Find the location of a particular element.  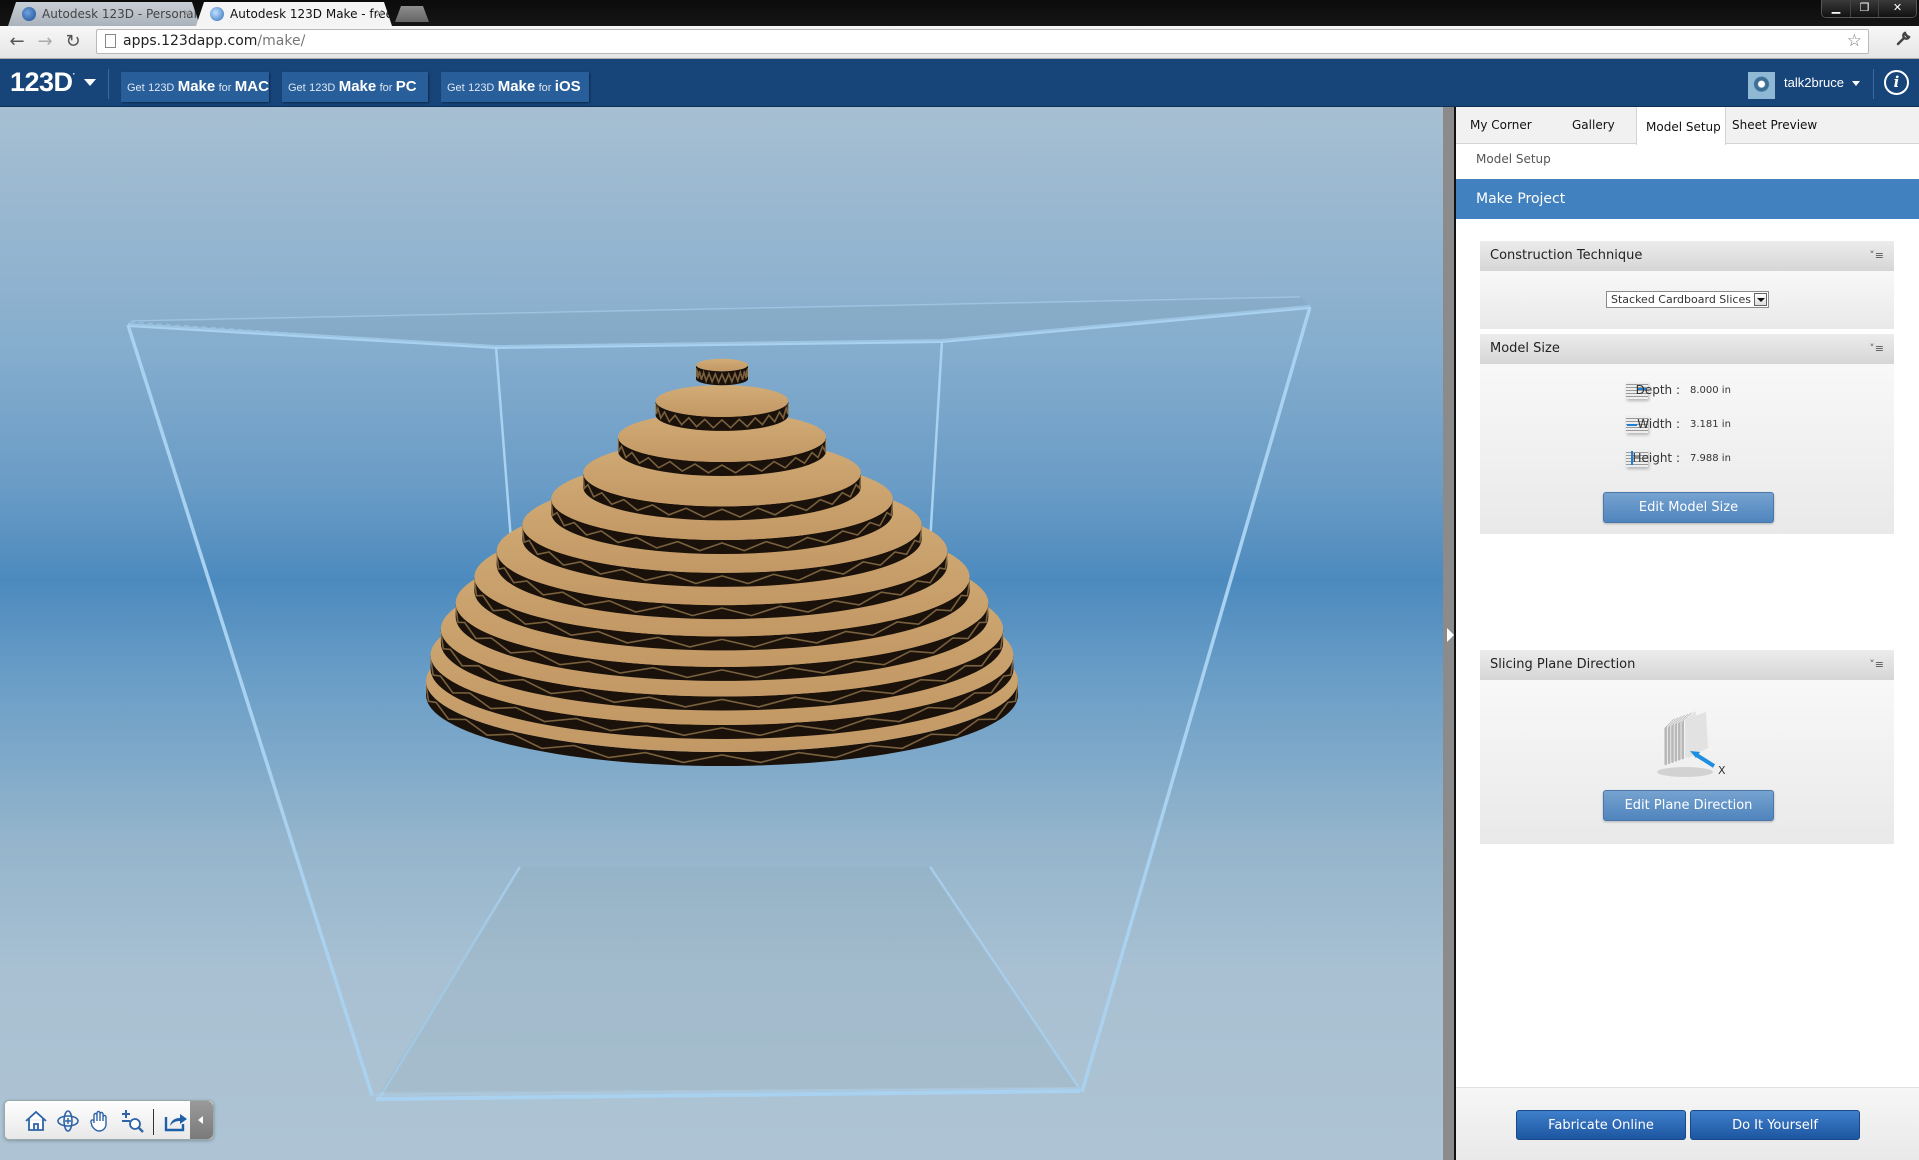

tab-sheet-preview: Sheet Preview is located at coordinates (1774, 125).